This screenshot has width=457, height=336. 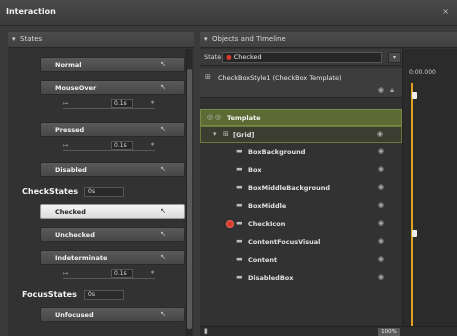 I want to click on state-label: Indeterminate, so click(x=81, y=258).